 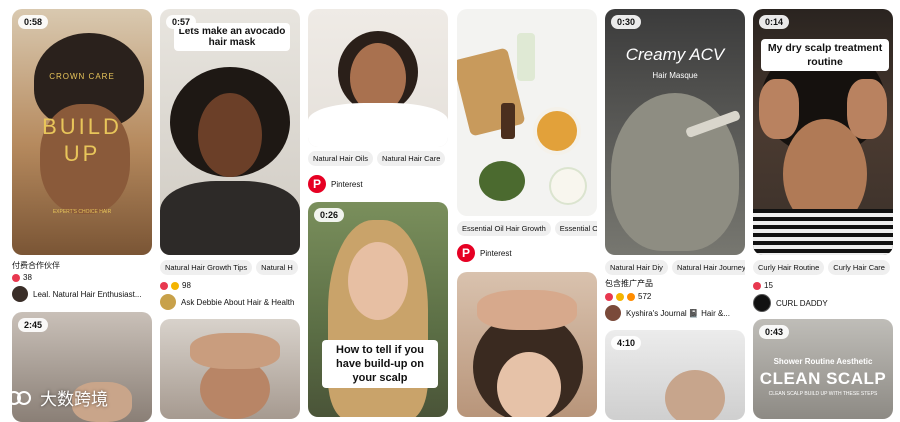 What do you see at coordinates (675, 132) in the screenshot?
I see `pin-acv-masque-video: Creamy ACV Hair Masque 0:30` at bounding box center [675, 132].